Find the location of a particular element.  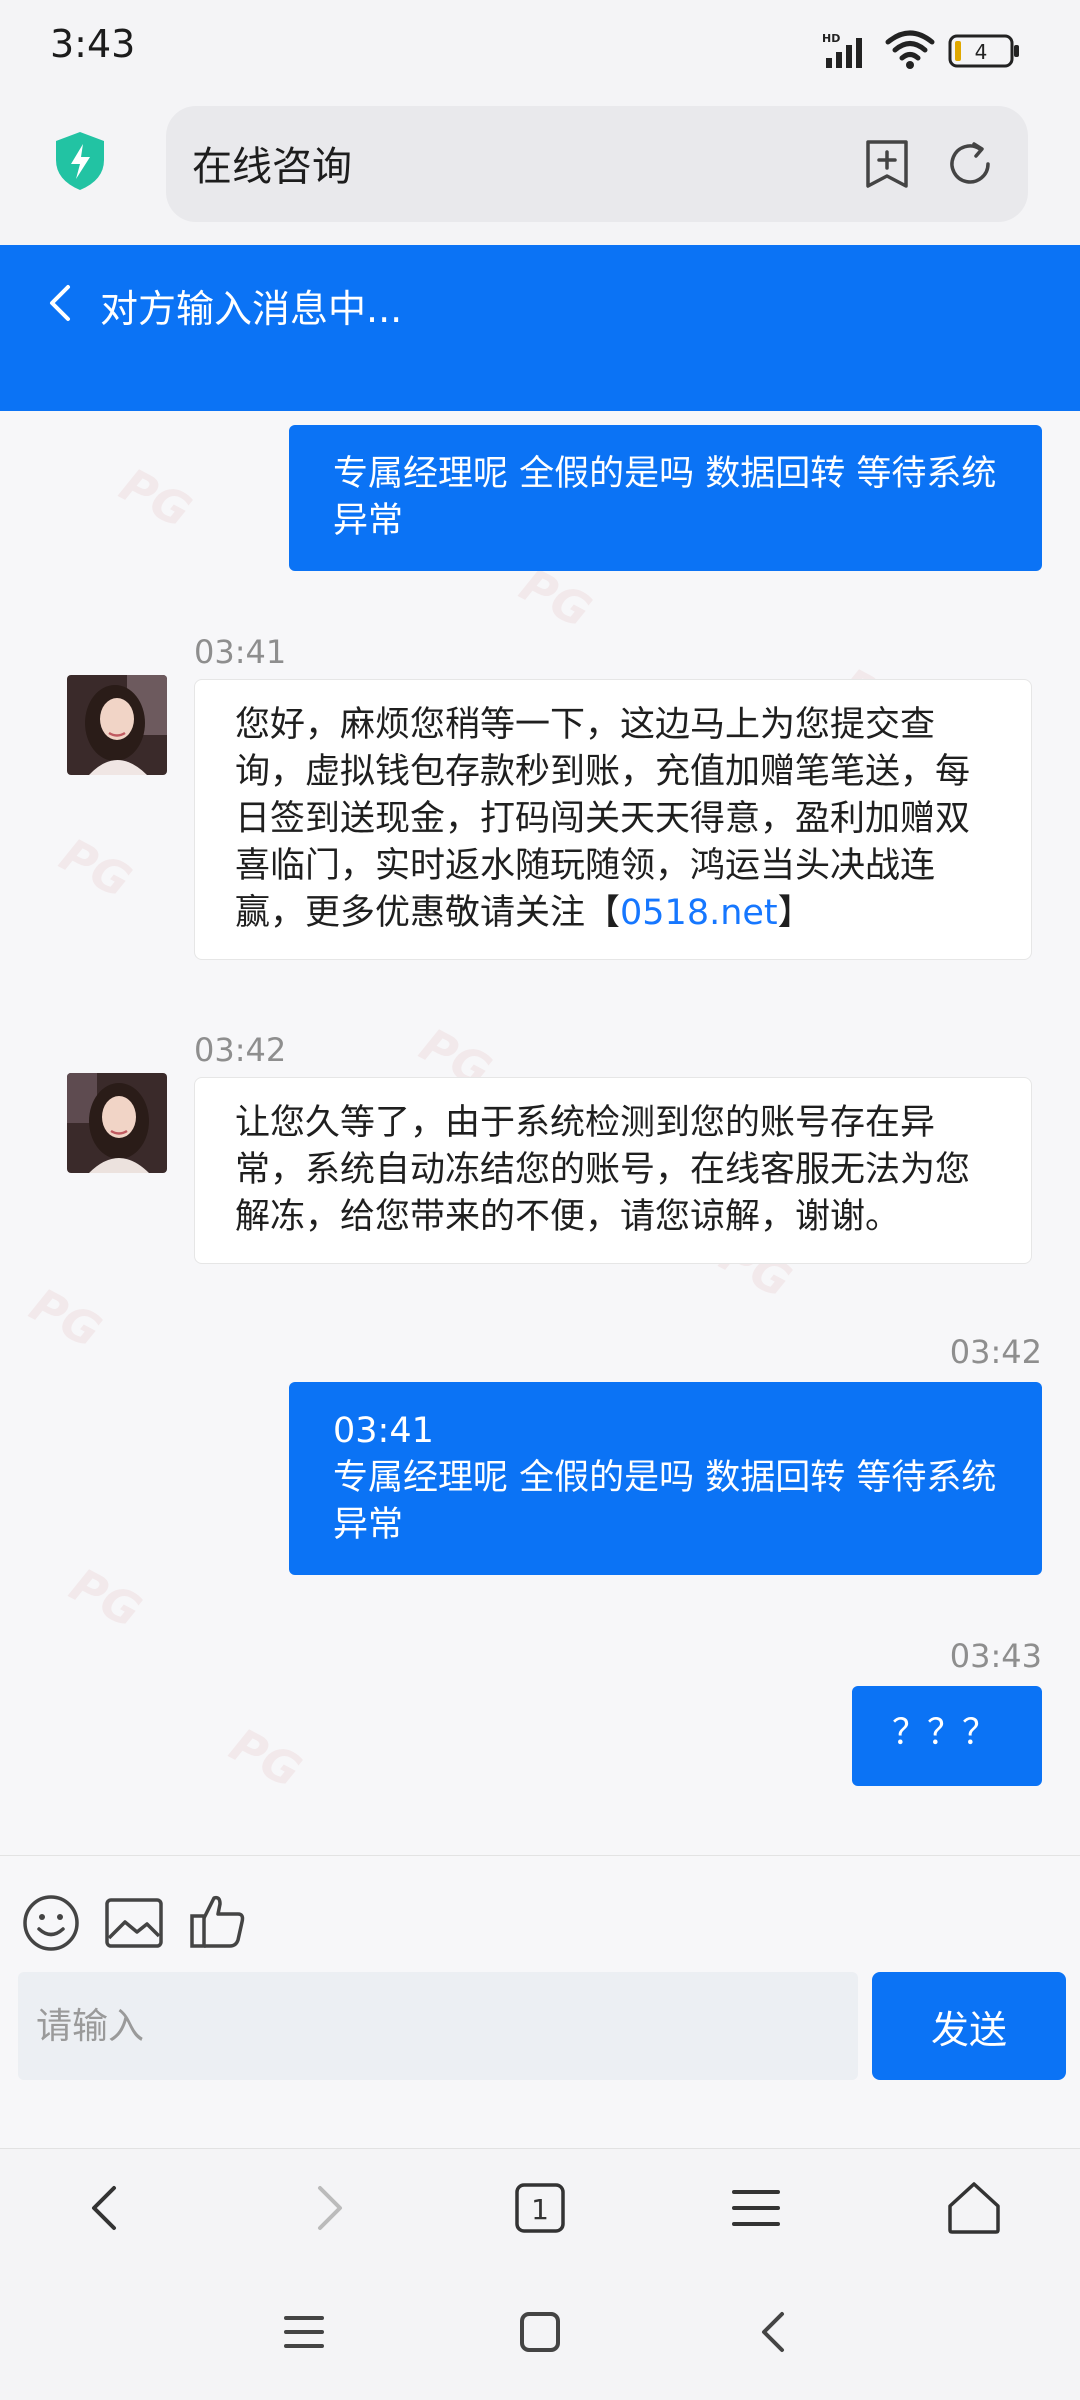

recent-apps-icon is located at coordinates (304, 2332).